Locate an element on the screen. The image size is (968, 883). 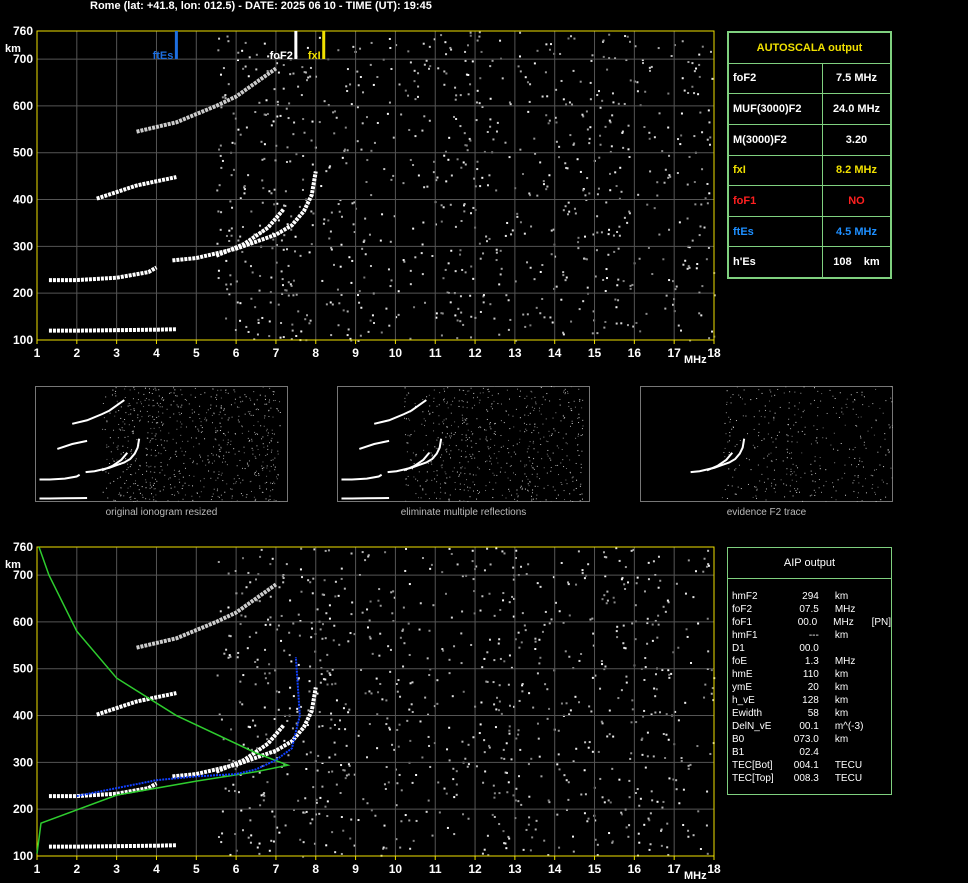
trace-F2x is located at coordinates (250, 748).